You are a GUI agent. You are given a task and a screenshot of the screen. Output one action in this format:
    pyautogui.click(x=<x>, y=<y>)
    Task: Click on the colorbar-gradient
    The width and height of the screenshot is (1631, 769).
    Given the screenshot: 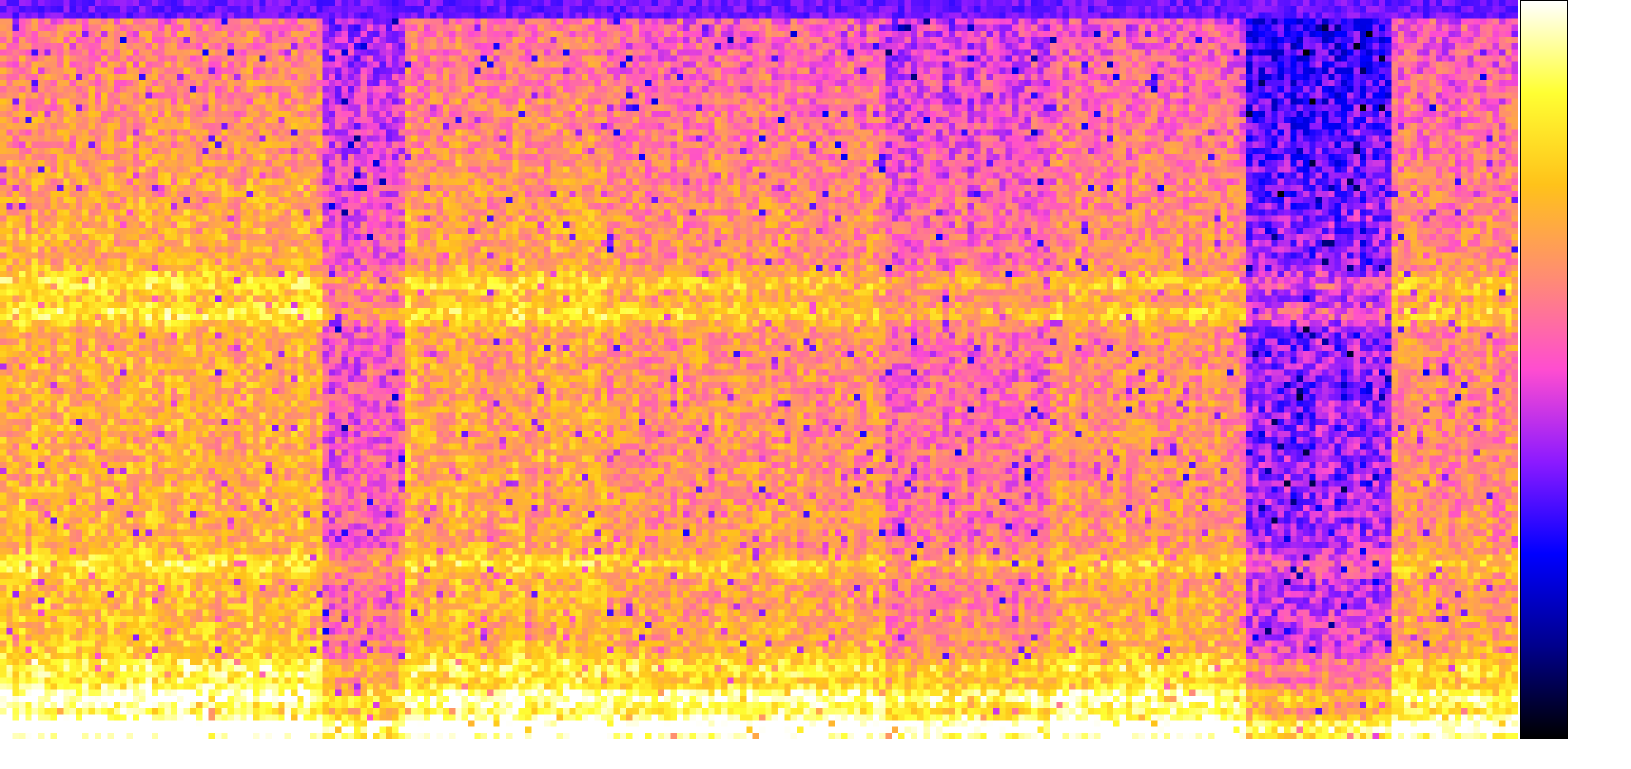 What is the action you would take?
    pyautogui.click(x=1544, y=369)
    